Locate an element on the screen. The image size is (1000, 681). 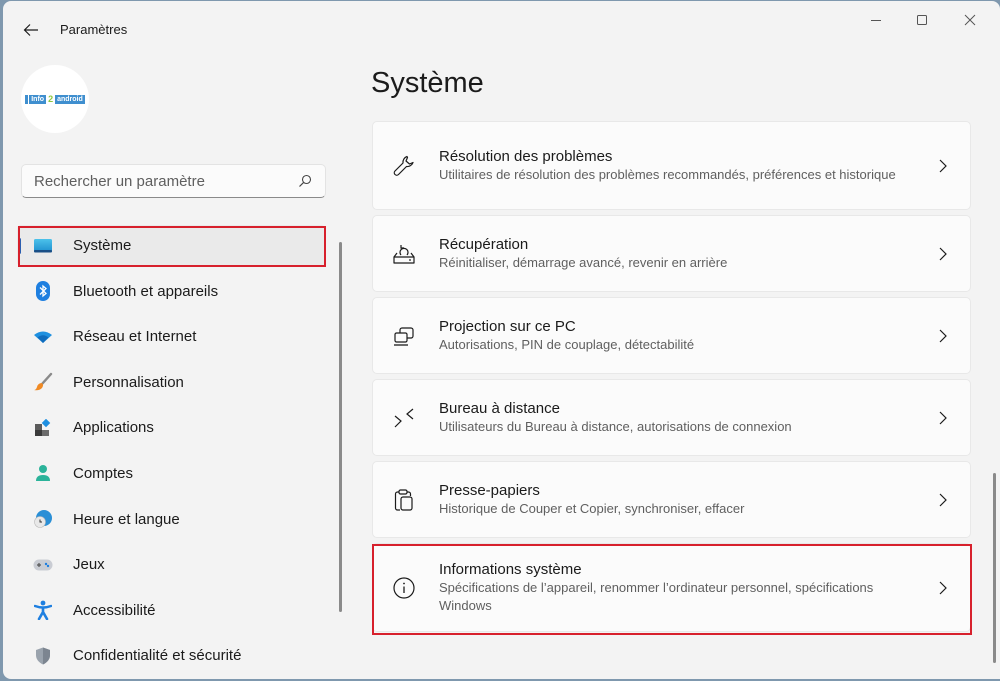
sidebar-item-heure: Heure et langue is located at coordinates (171, 519).